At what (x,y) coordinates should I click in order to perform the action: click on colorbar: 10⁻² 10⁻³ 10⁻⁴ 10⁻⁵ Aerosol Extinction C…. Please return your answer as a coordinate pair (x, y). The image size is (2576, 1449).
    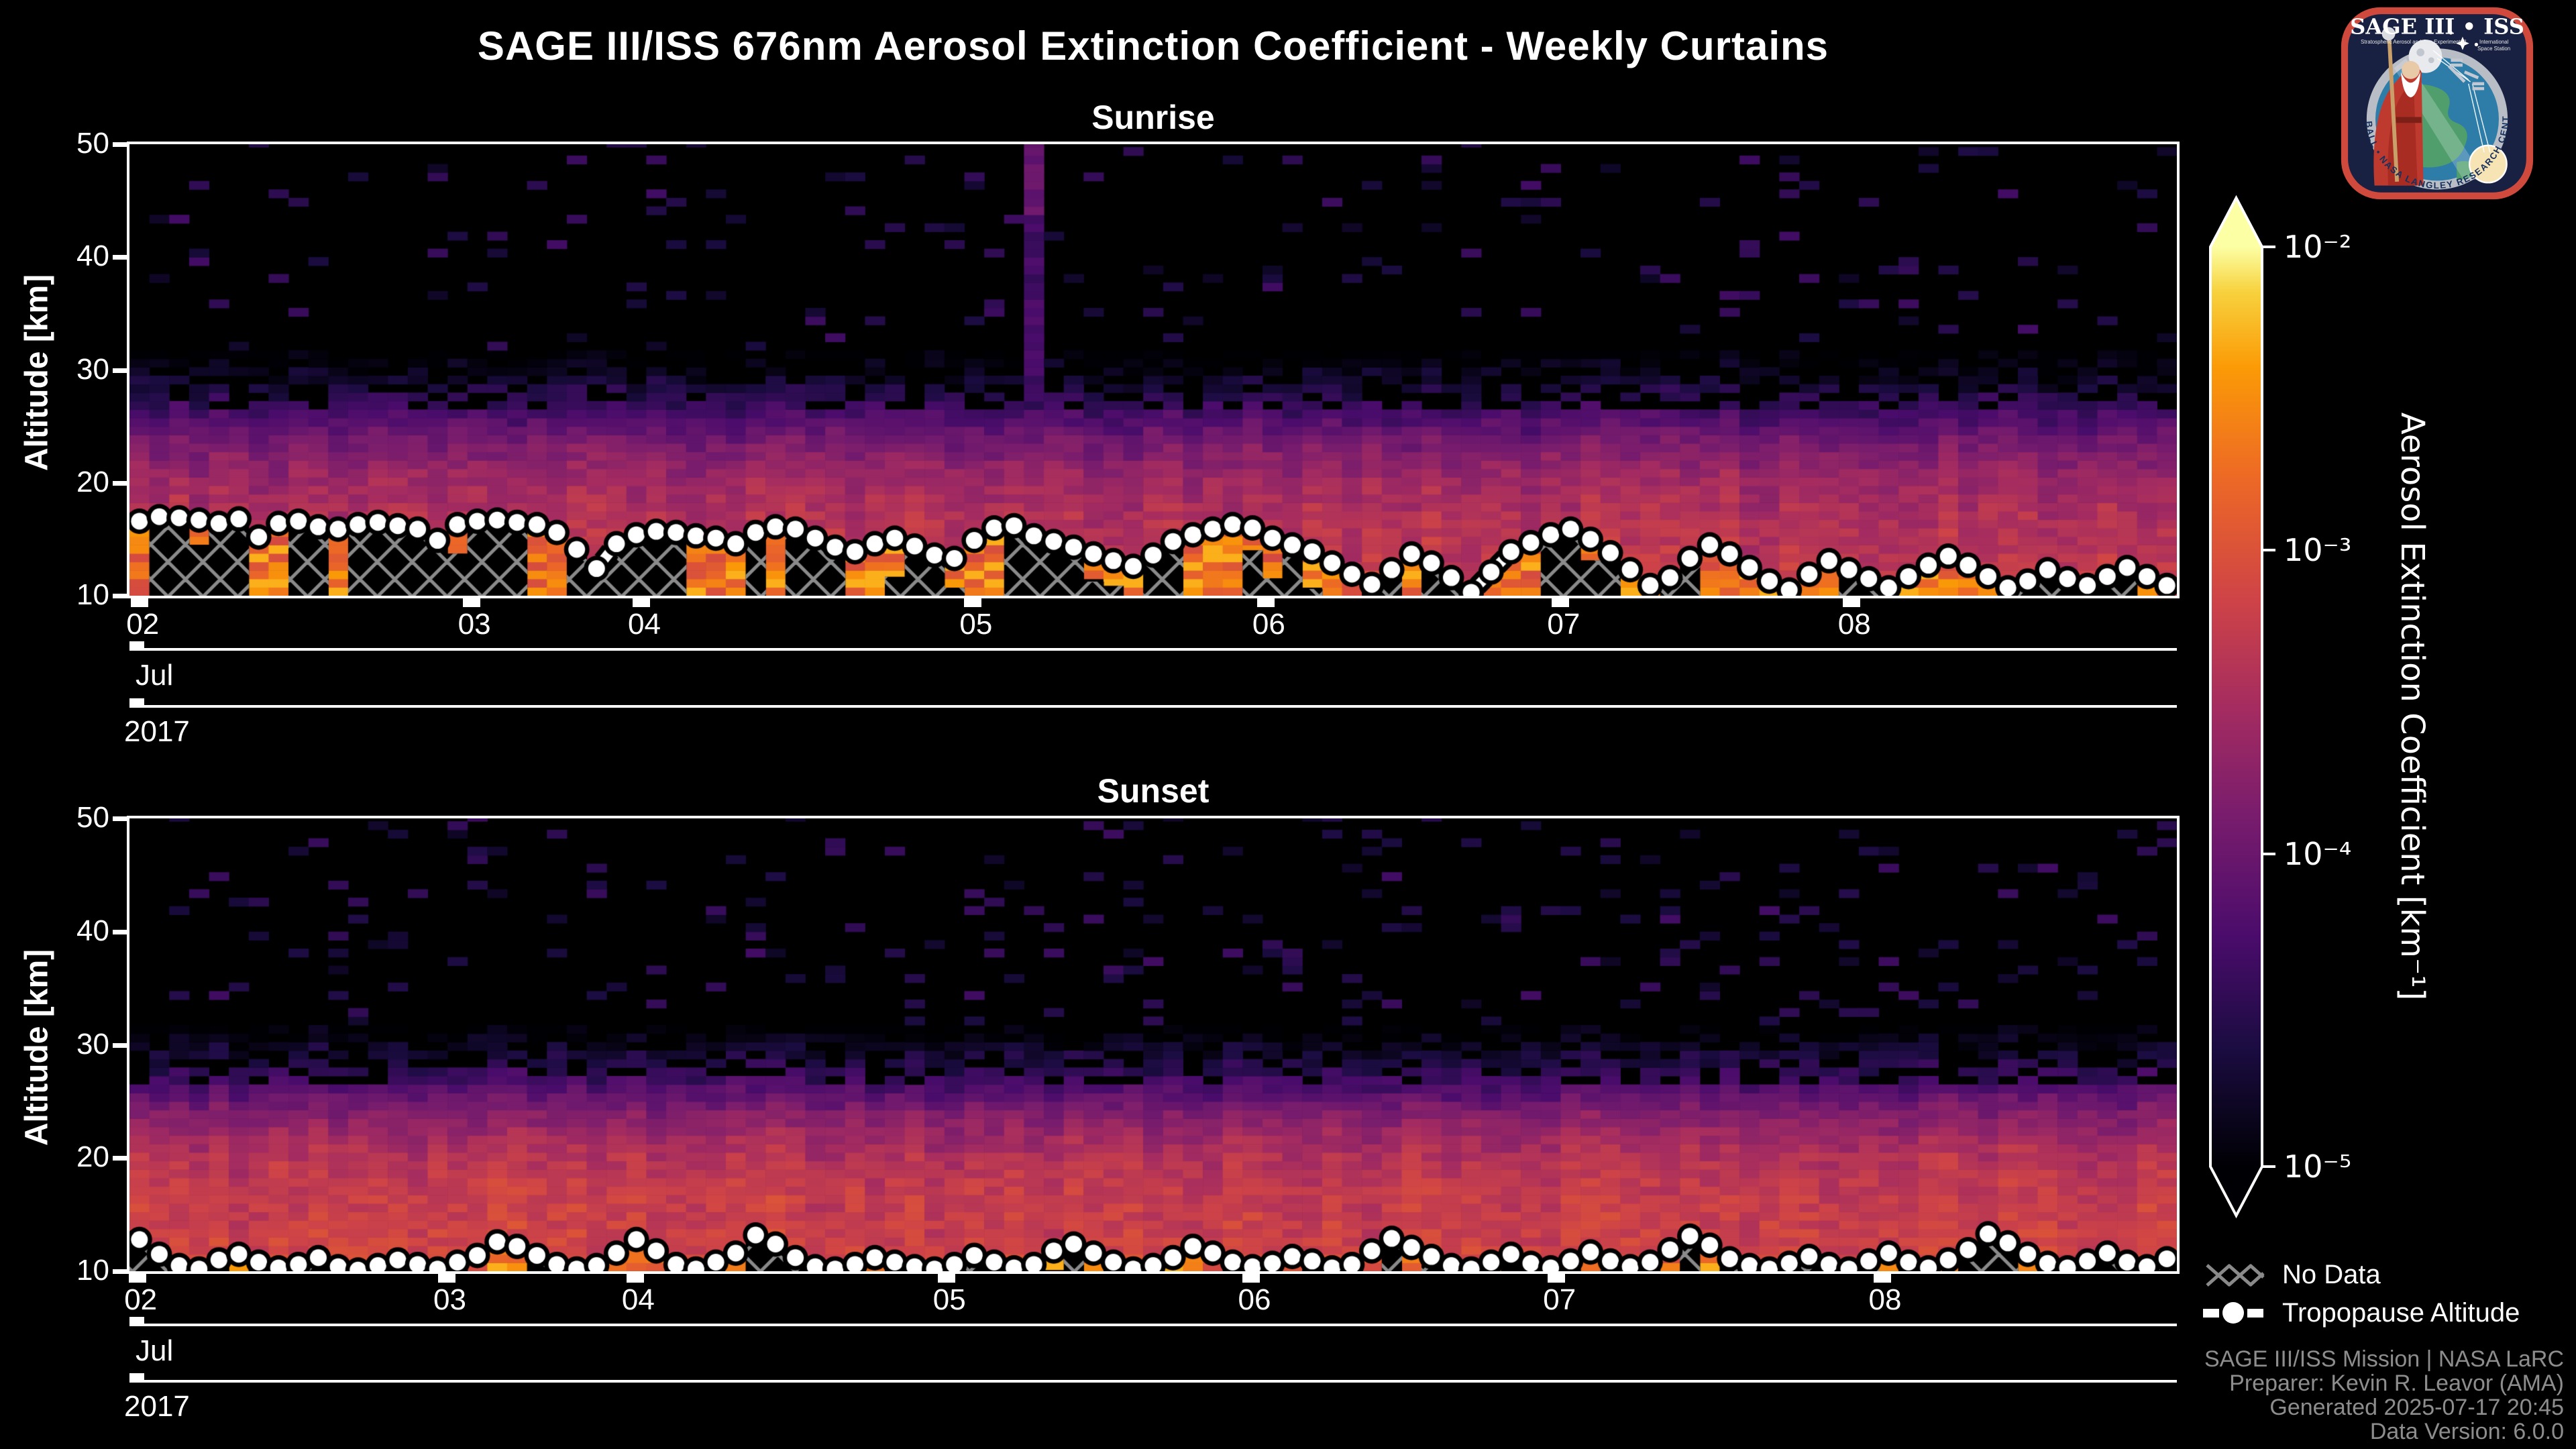
    Looking at the image, I should click on (2320, 707).